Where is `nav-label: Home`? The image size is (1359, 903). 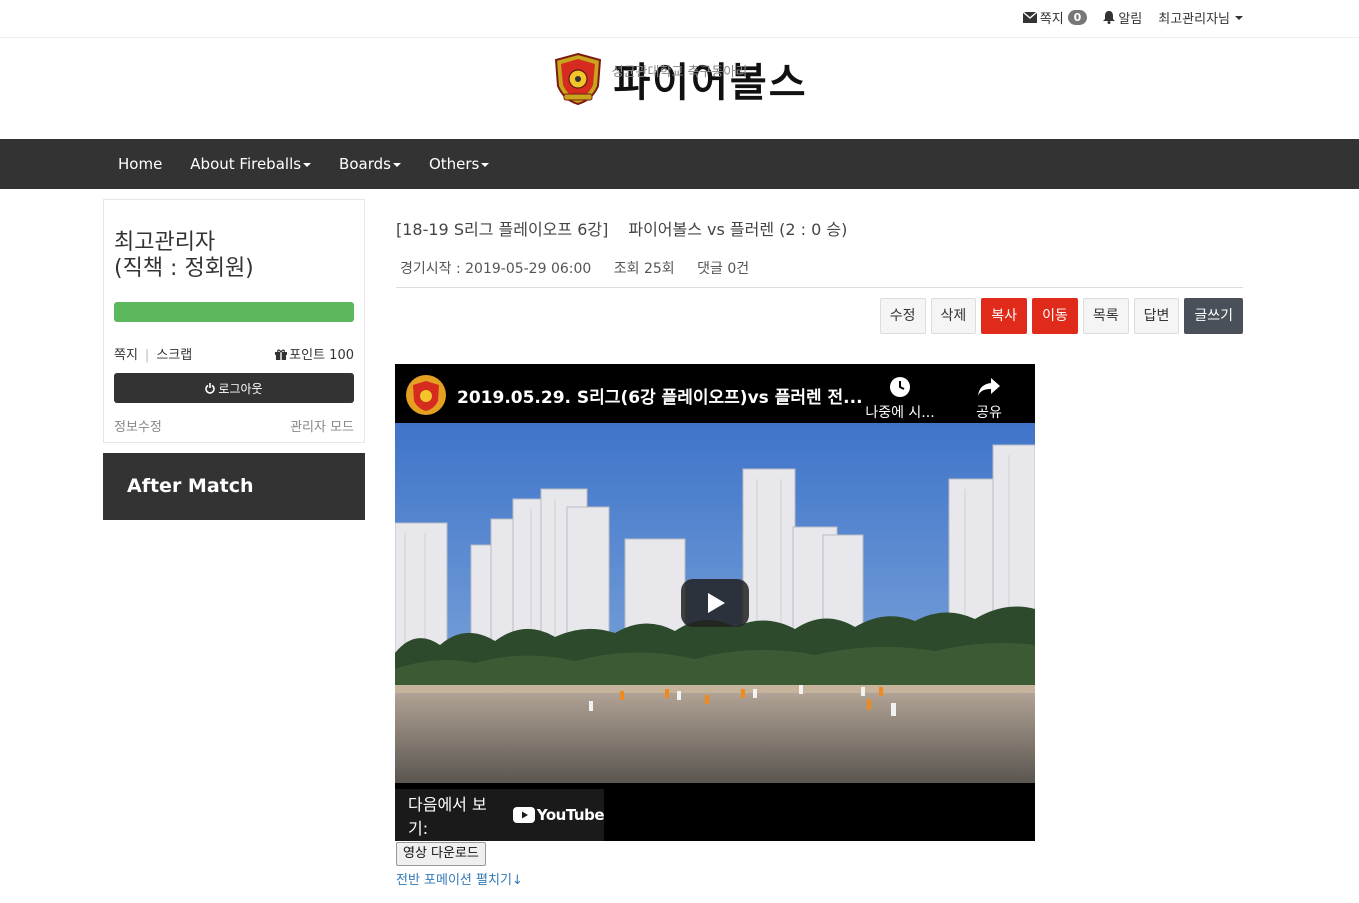 nav-label: Home is located at coordinates (140, 164).